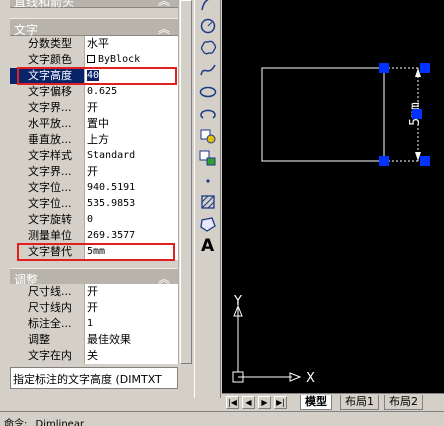  Describe the element at coordinates (316, 402) in the screenshot. I see `tab-model: 模型` at that location.